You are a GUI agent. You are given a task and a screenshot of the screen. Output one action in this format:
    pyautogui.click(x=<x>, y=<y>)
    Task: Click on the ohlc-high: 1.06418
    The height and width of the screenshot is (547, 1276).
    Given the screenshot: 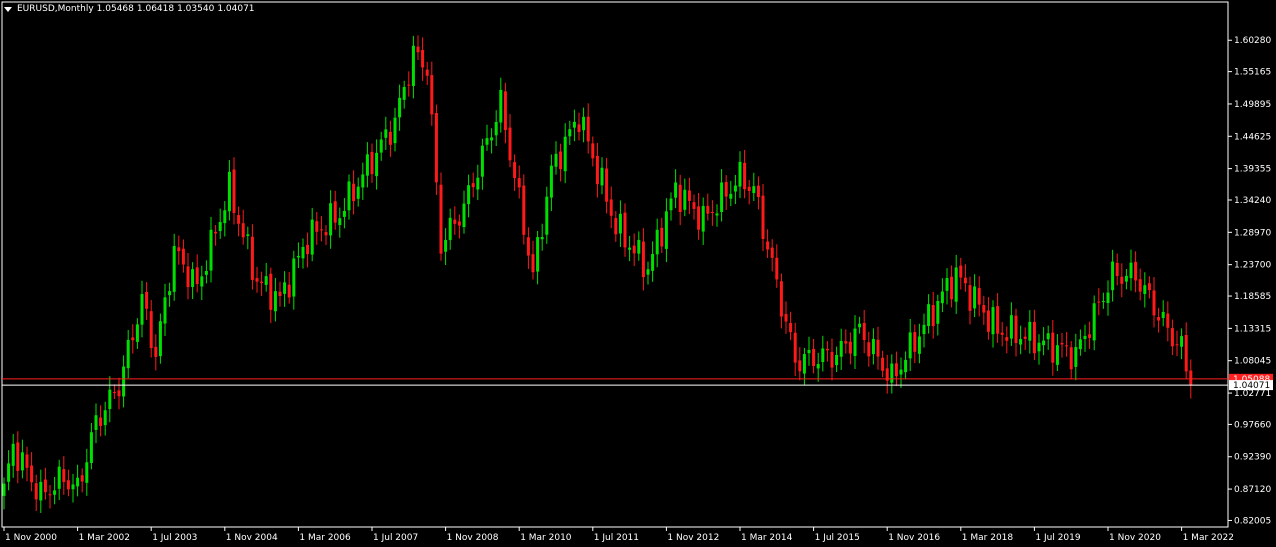 What is the action you would take?
    pyautogui.click(x=155, y=9)
    